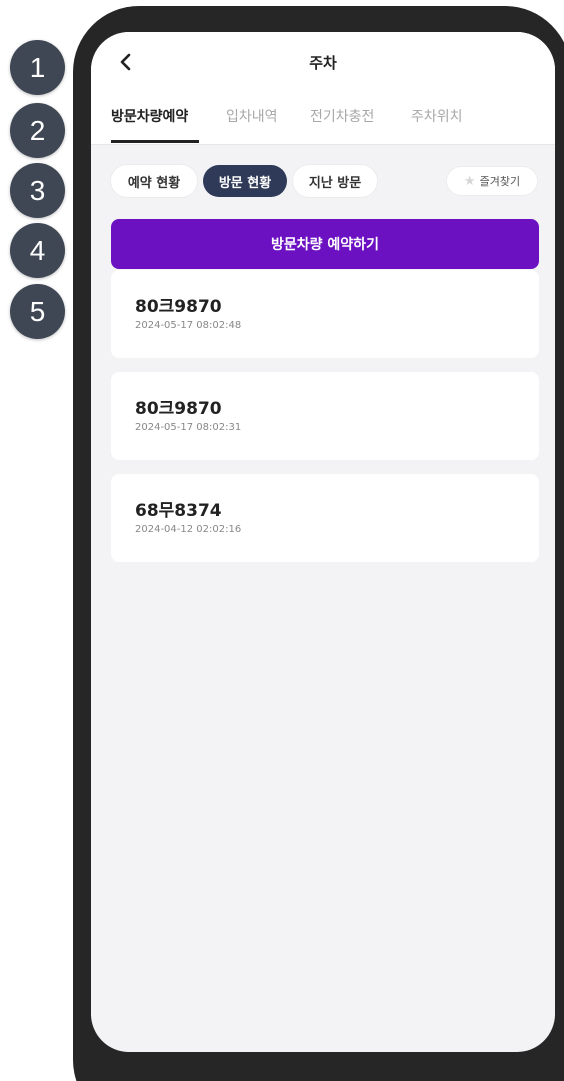  I want to click on reserve-visitor-vehicle-button: 방문차량 예약하기, so click(325, 244).